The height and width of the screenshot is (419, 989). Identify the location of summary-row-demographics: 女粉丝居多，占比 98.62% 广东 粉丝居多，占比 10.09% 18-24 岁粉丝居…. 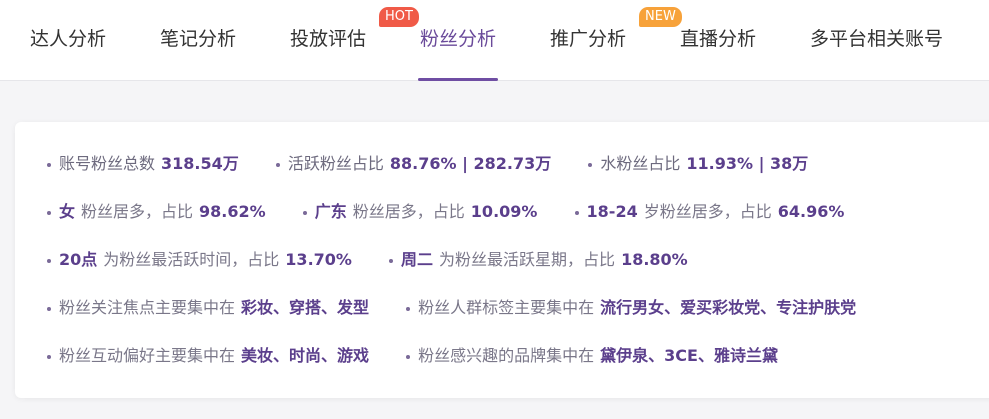
(461, 212).